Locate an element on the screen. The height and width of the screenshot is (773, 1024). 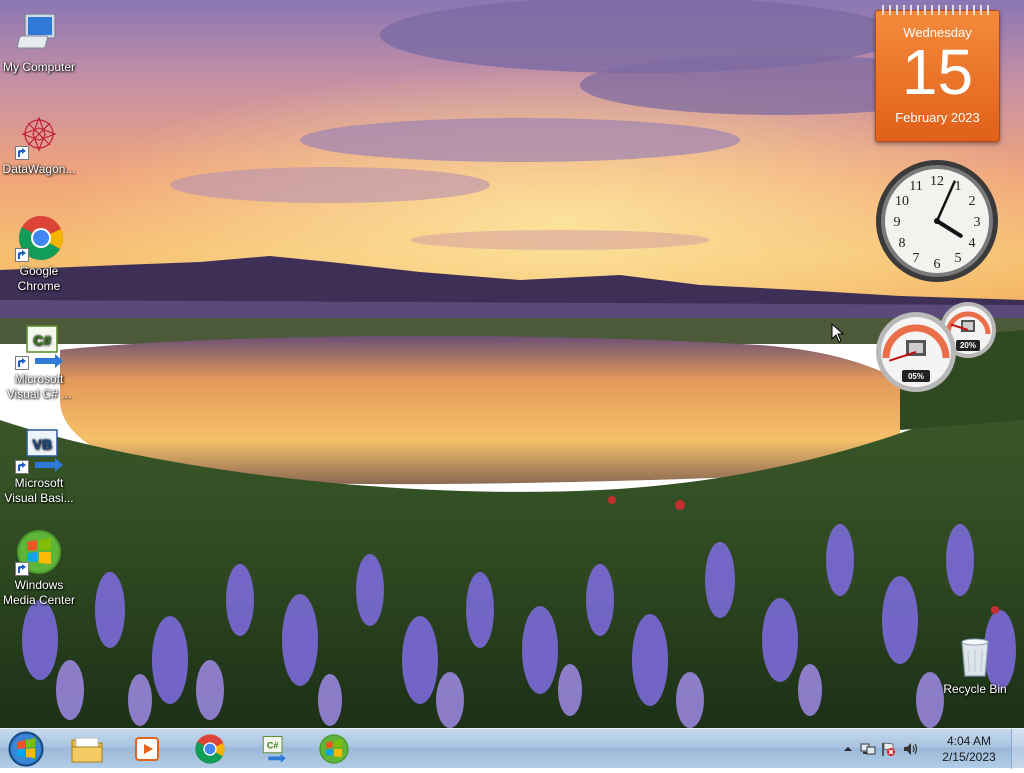
clock-date: 2/15/2023 is located at coordinates (969, 757).